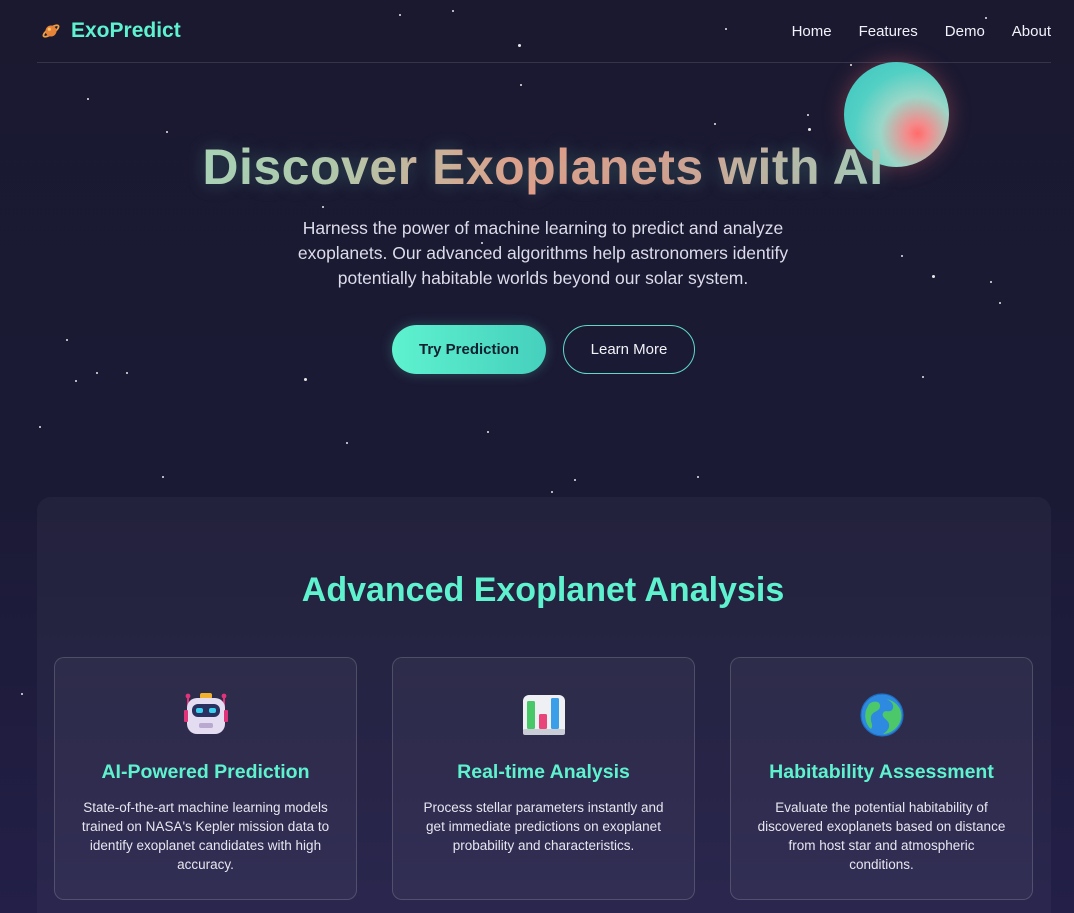  I want to click on nav-link-about: About, so click(1031, 31).